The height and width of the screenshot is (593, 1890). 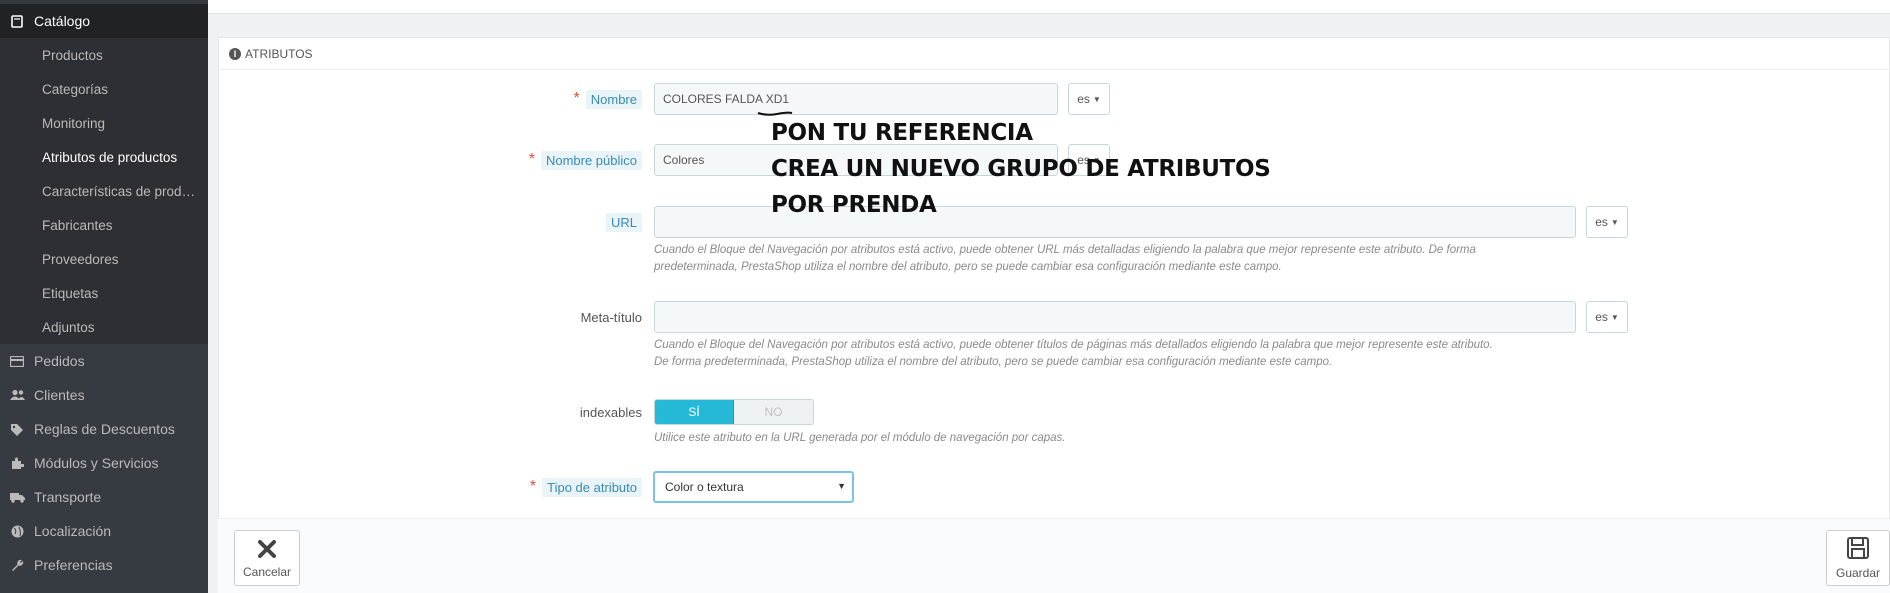 I want to click on cancel-button: Cancelar, so click(x=267, y=558).